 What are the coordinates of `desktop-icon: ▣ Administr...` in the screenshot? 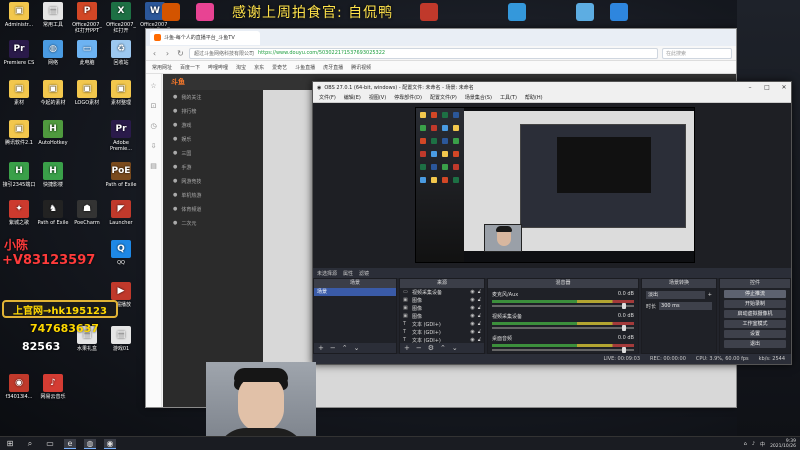 It's located at (19, 15).